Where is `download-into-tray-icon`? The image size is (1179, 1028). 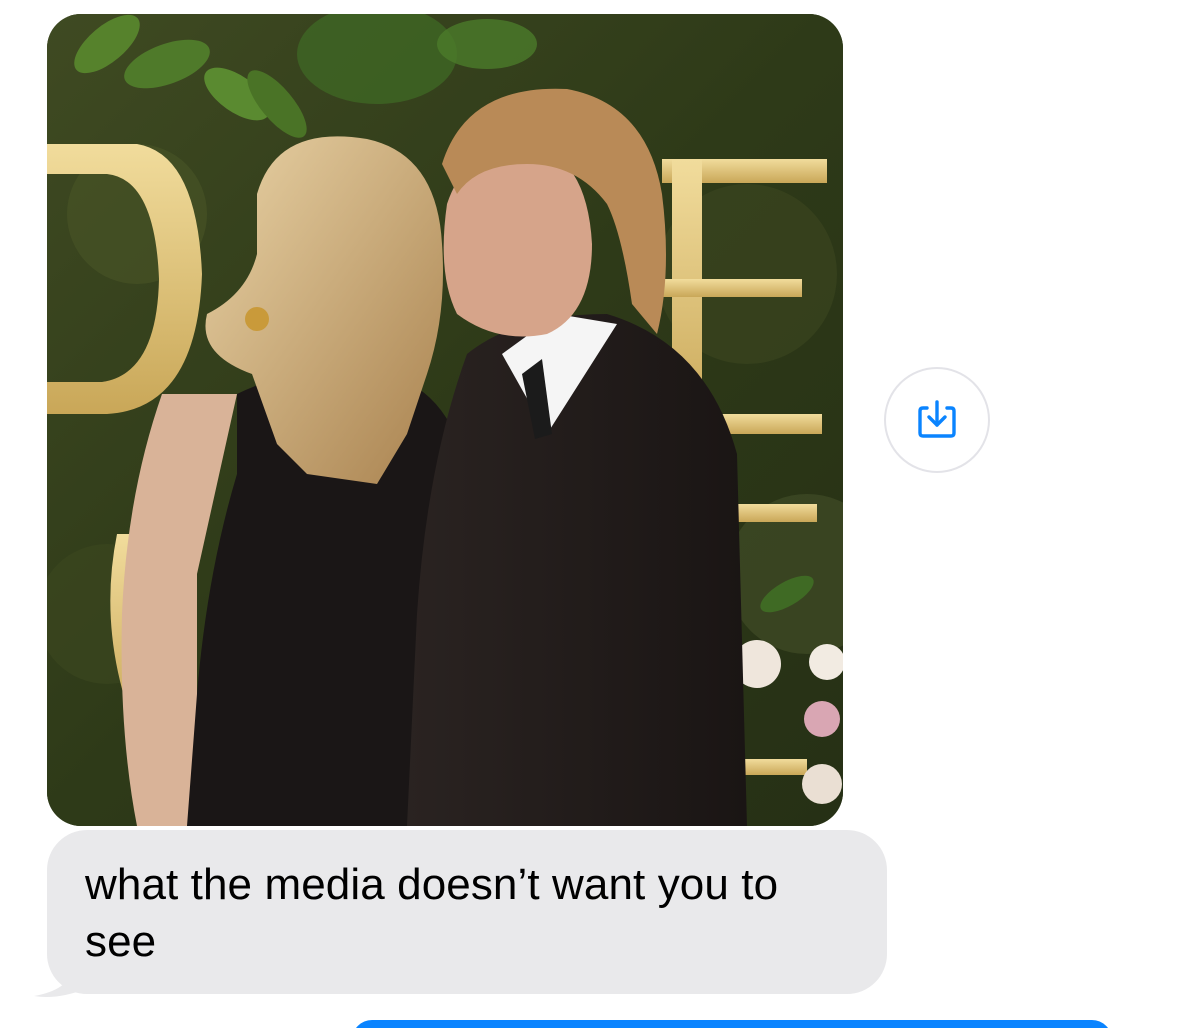 download-into-tray-icon is located at coordinates (937, 419).